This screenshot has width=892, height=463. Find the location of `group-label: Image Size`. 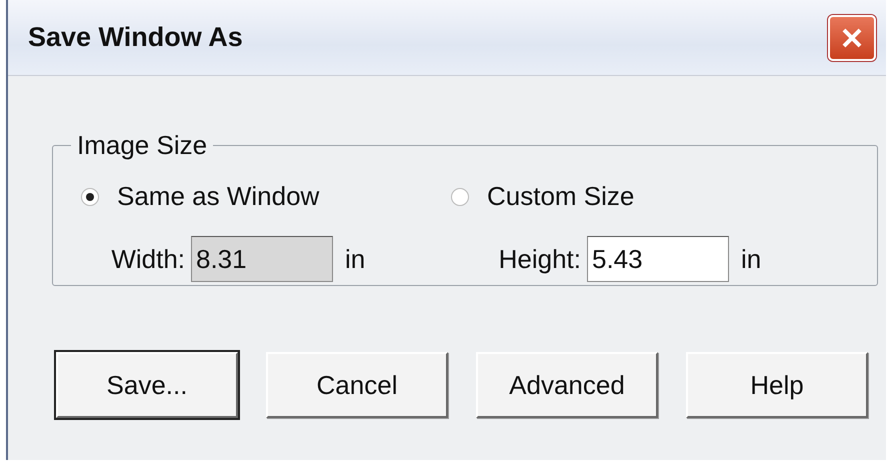

group-label: Image Size is located at coordinates (142, 145).